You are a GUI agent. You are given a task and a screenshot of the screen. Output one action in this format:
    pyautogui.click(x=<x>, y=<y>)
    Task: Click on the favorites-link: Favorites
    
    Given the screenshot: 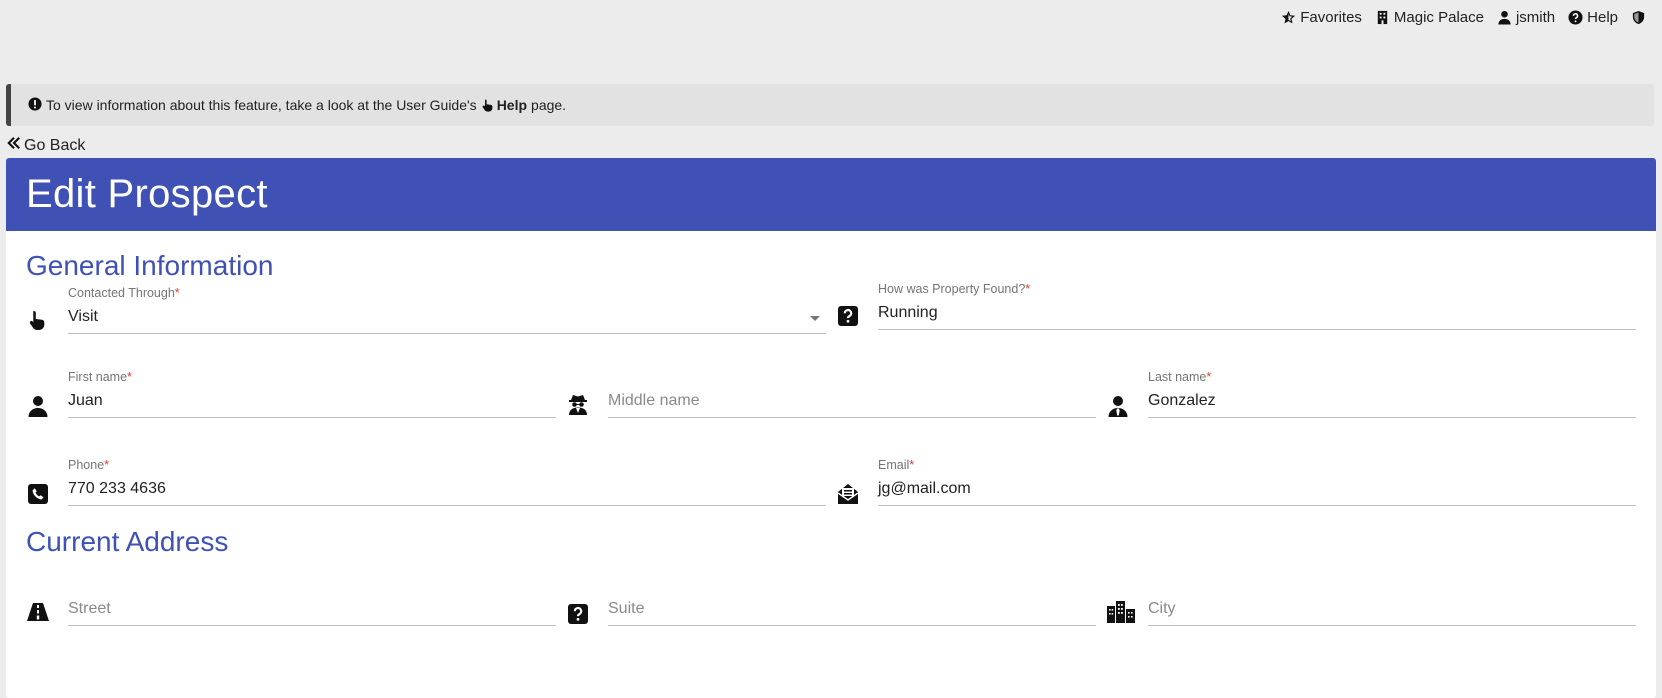 What is the action you would take?
    pyautogui.click(x=1321, y=17)
    